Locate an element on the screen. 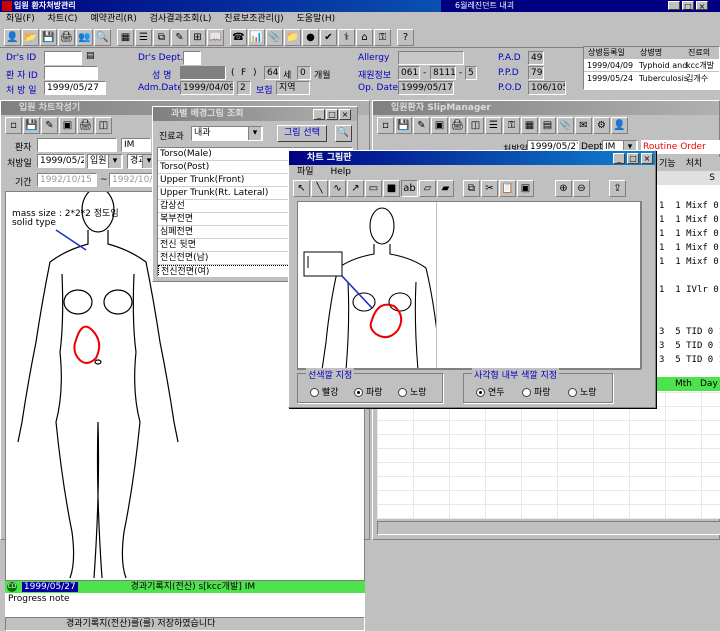  pointer-icon: ↖ is located at coordinates (301, 188).